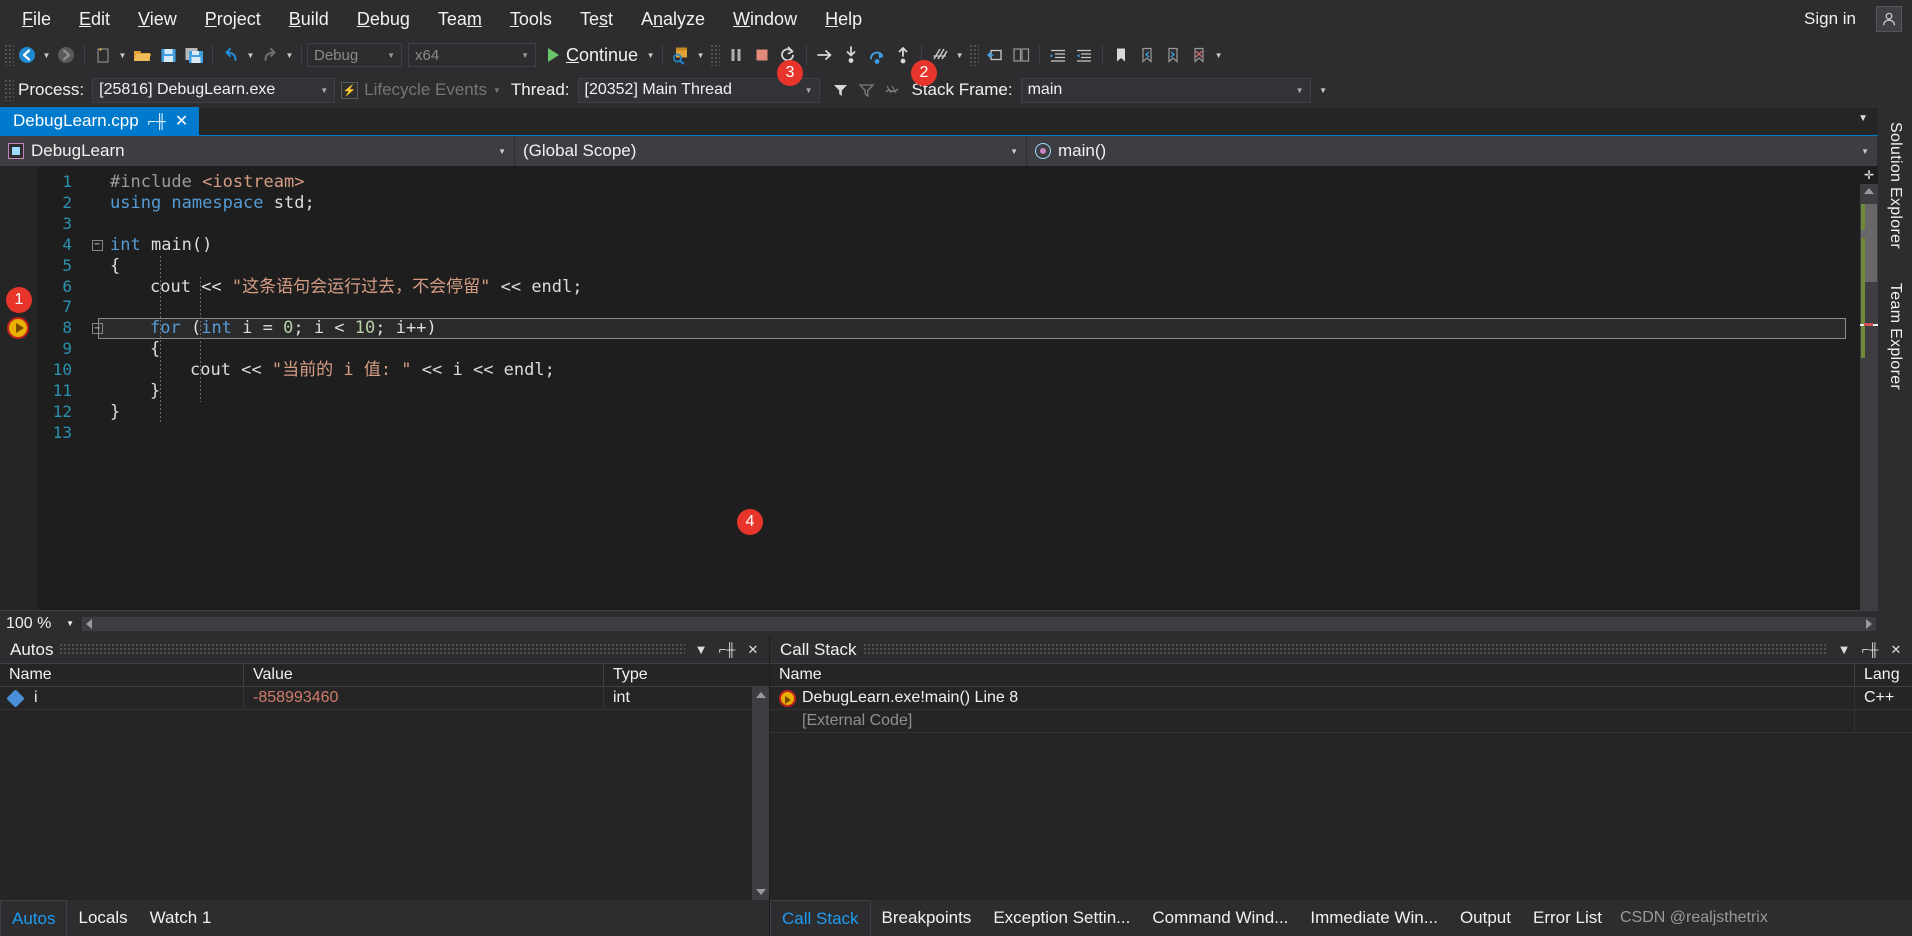 Image resolution: width=1912 pixels, height=936 pixels. I want to click on navbar-project-combo: DebugLearn ▼, so click(257, 151).